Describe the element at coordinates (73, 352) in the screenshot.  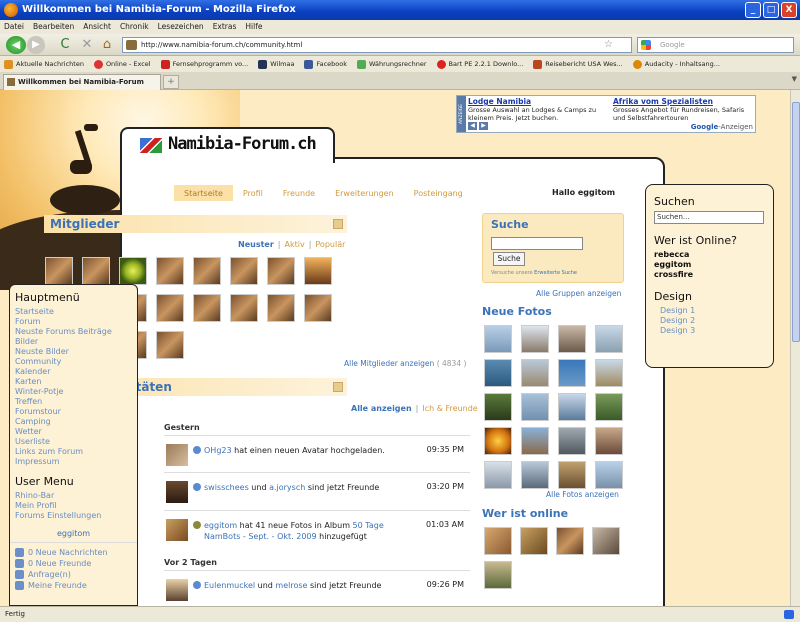
I see `sidebar-item: Neuste Bilder` at that location.